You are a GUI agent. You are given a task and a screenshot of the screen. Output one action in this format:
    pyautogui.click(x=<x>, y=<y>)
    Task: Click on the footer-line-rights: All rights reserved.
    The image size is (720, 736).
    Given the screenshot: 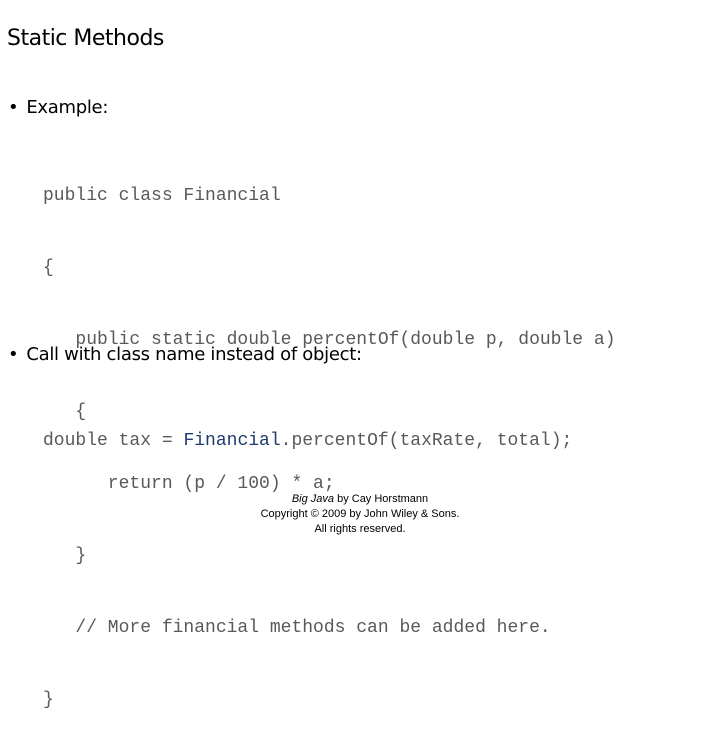 What is the action you would take?
    pyautogui.click(x=360, y=529)
    